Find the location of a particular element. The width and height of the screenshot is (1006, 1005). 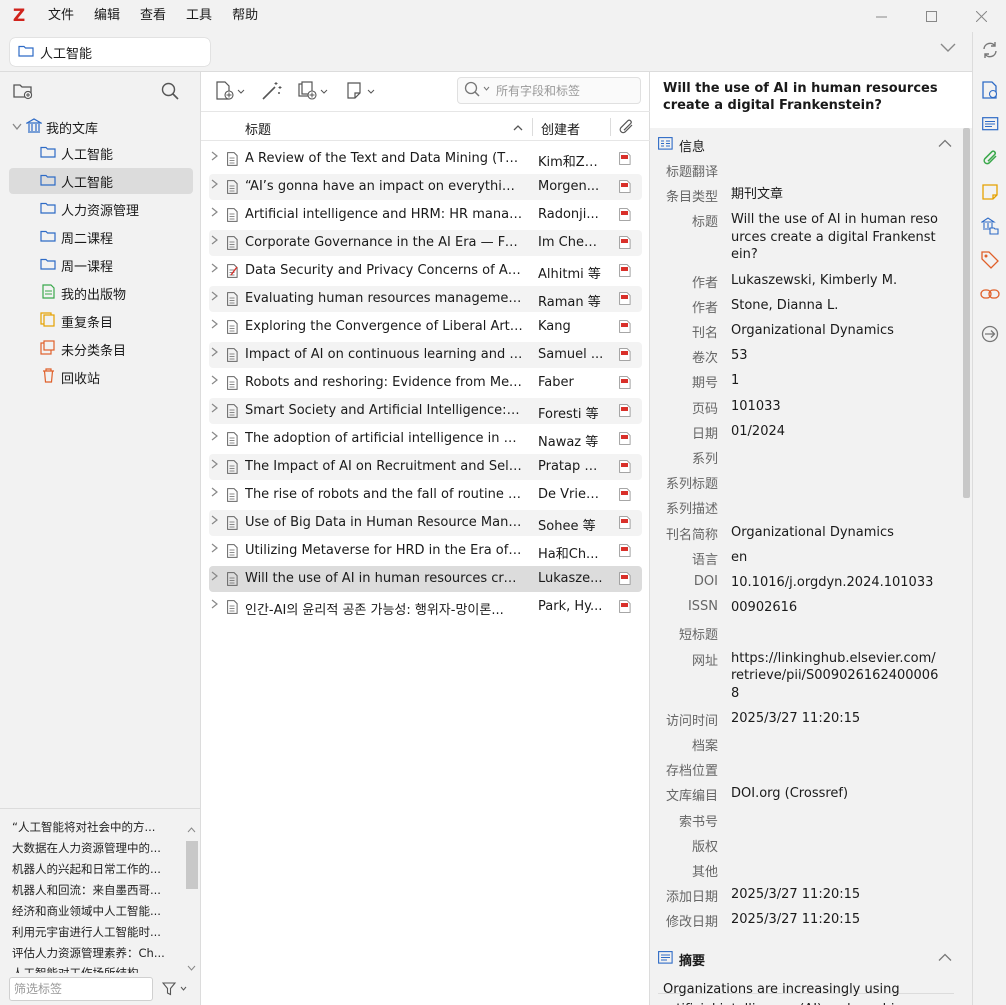

scroll-thumb is located at coordinates (192, 865).